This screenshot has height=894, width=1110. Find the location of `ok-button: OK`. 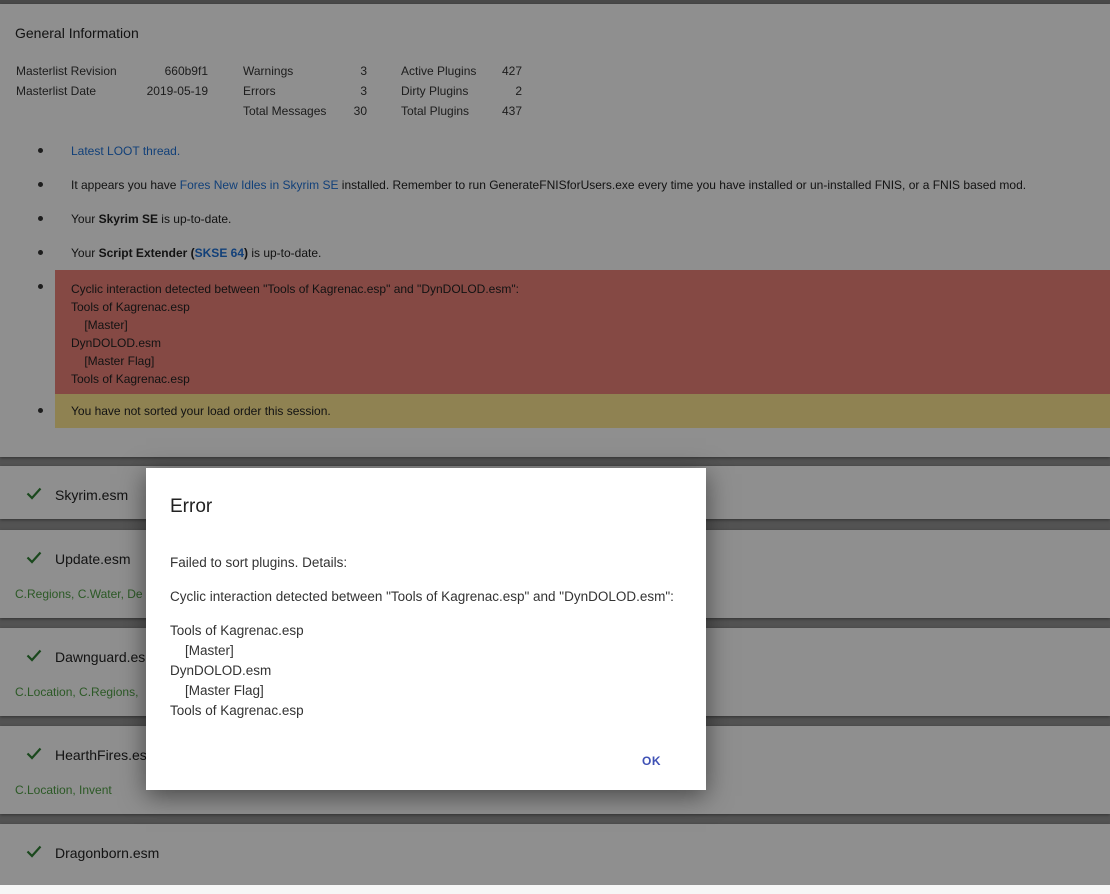

ok-button: OK is located at coordinates (651, 761).